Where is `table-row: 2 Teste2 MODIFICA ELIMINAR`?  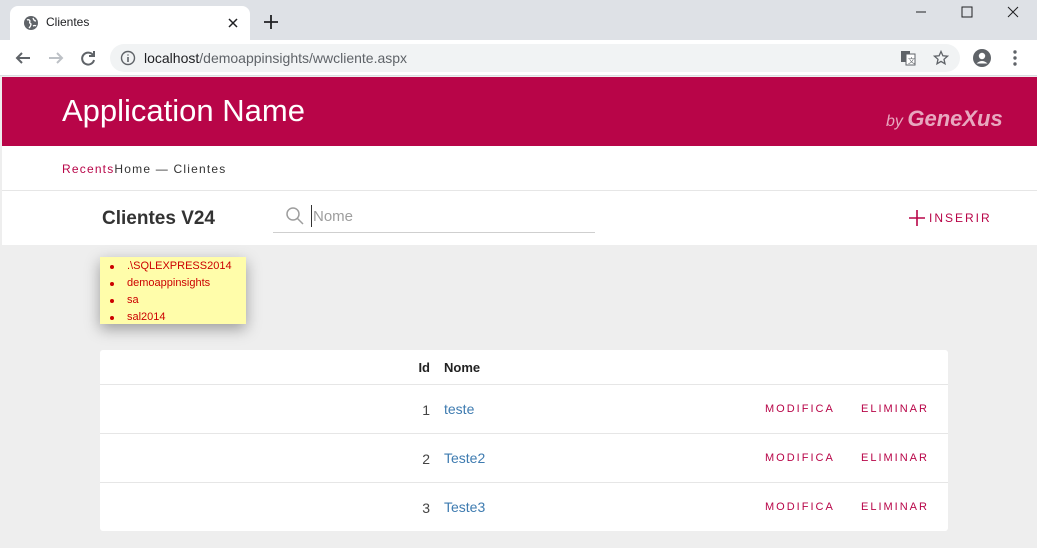
table-row: 2 Teste2 MODIFICA ELIMINAR is located at coordinates (524, 458).